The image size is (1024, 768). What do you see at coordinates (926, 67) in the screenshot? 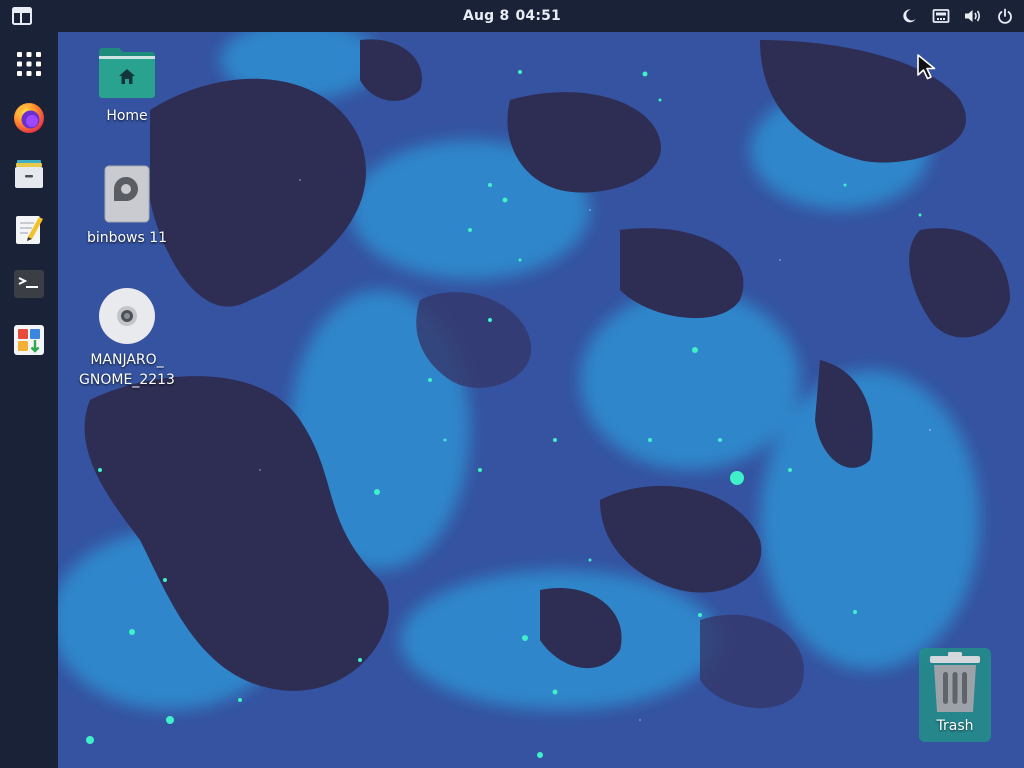
I see `mouse-pointer-icon` at bounding box center [926, 67].